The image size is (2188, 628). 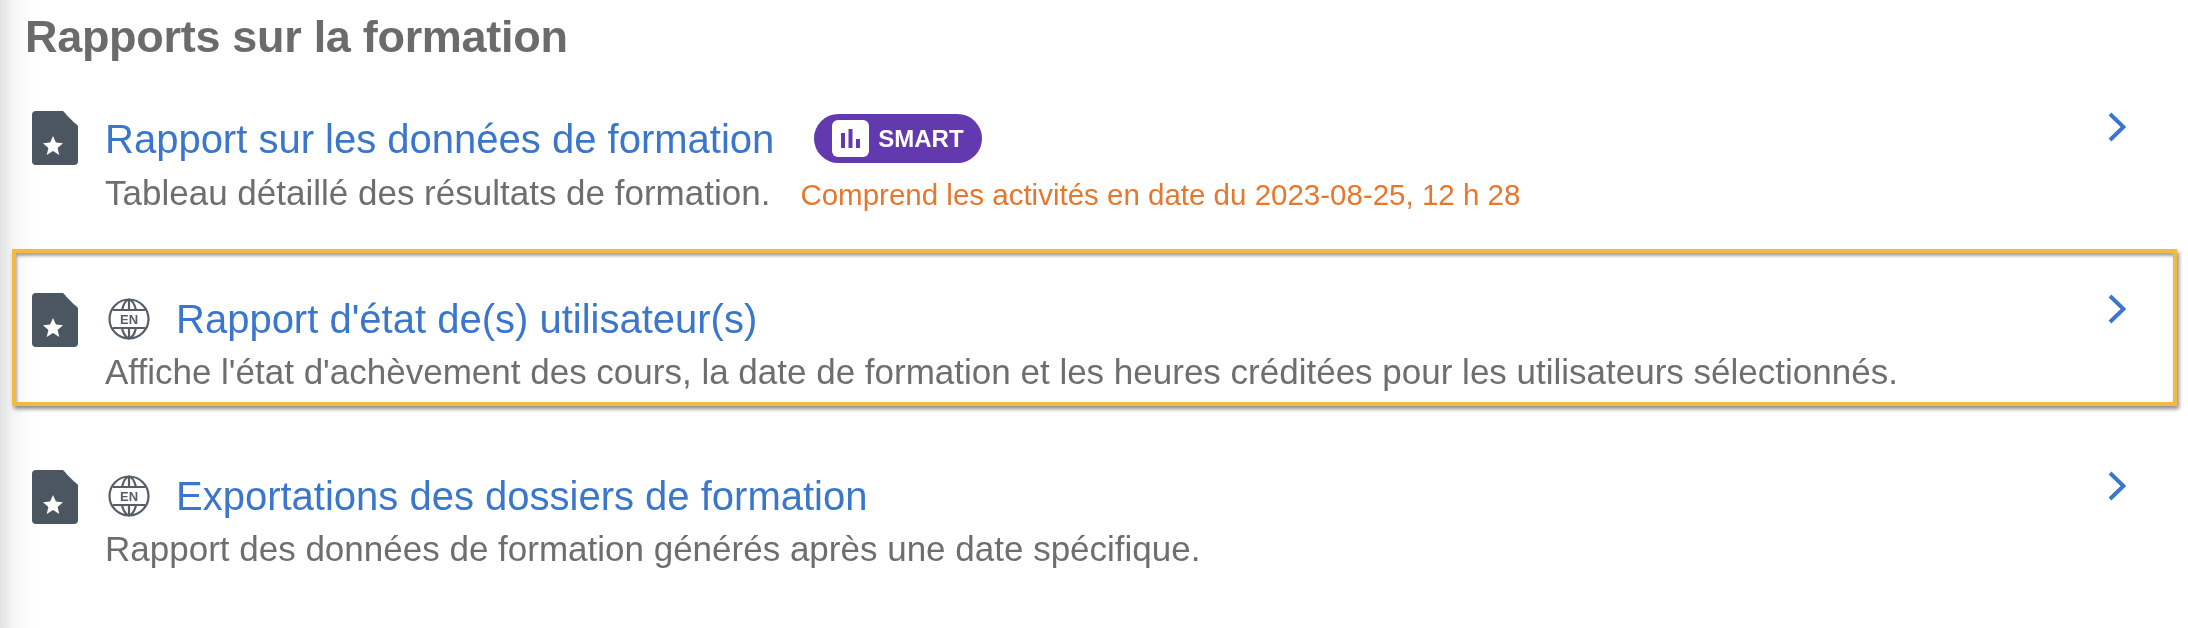 I want to click on page-title: Rapports sur la formation, so click(x=297, y=37).